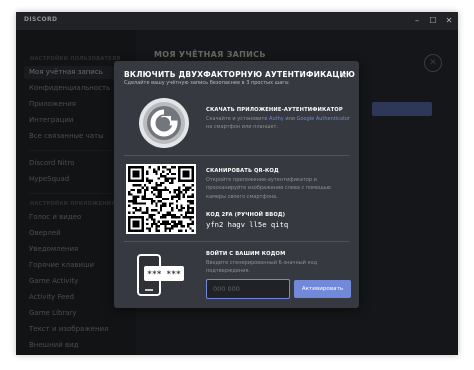 This screenshot has width=474, height=370. Describe the element at coordinates (76, 281) in the screenshot. I see `sidebar-item-game-activity: Game Activity` at that location.